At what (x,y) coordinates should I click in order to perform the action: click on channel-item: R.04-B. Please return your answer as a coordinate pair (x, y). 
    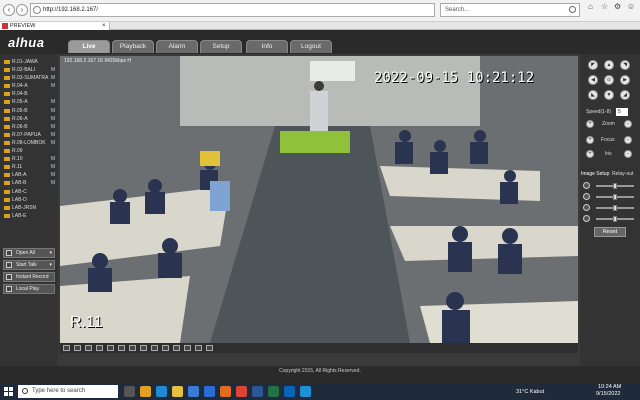
    Looking at the image, I should click on (30, 94).